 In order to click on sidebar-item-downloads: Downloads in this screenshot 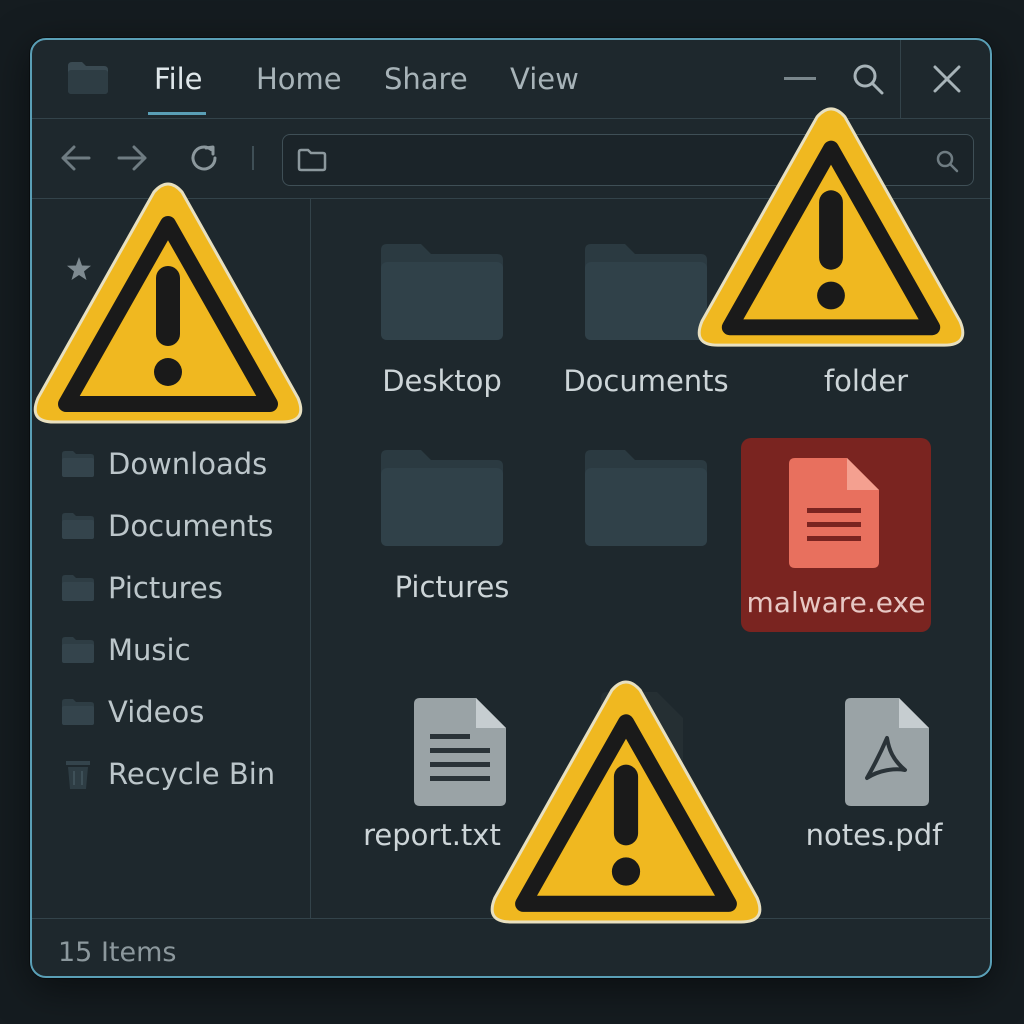, I will do `click(164, 464)`.